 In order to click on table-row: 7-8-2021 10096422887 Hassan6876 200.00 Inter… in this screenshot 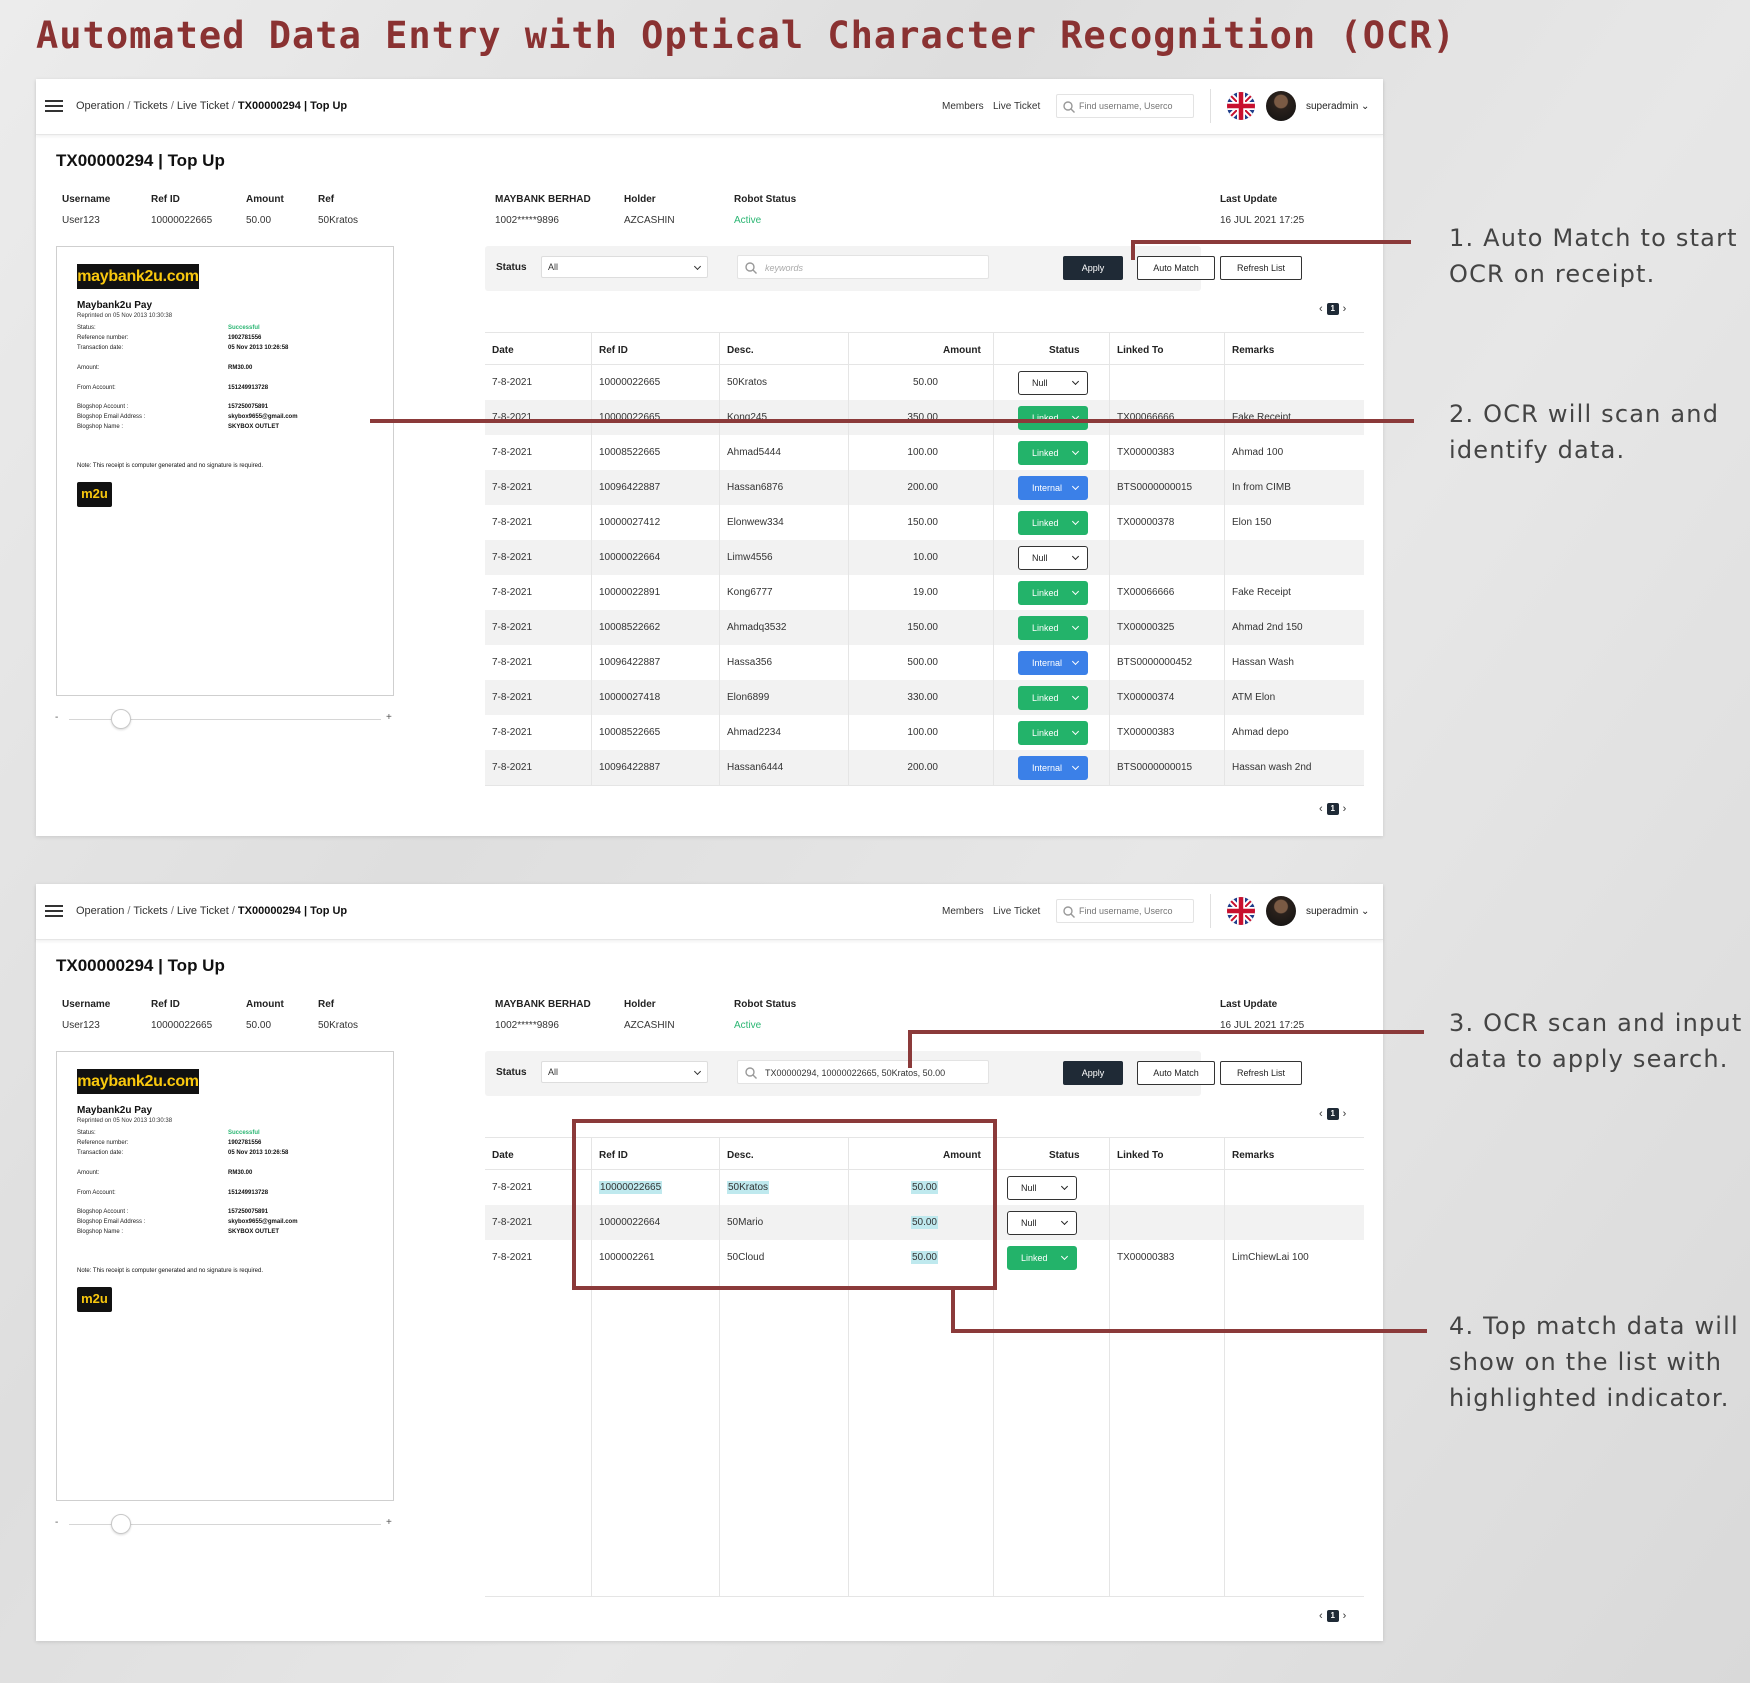, I will do `click(924, 487)`.